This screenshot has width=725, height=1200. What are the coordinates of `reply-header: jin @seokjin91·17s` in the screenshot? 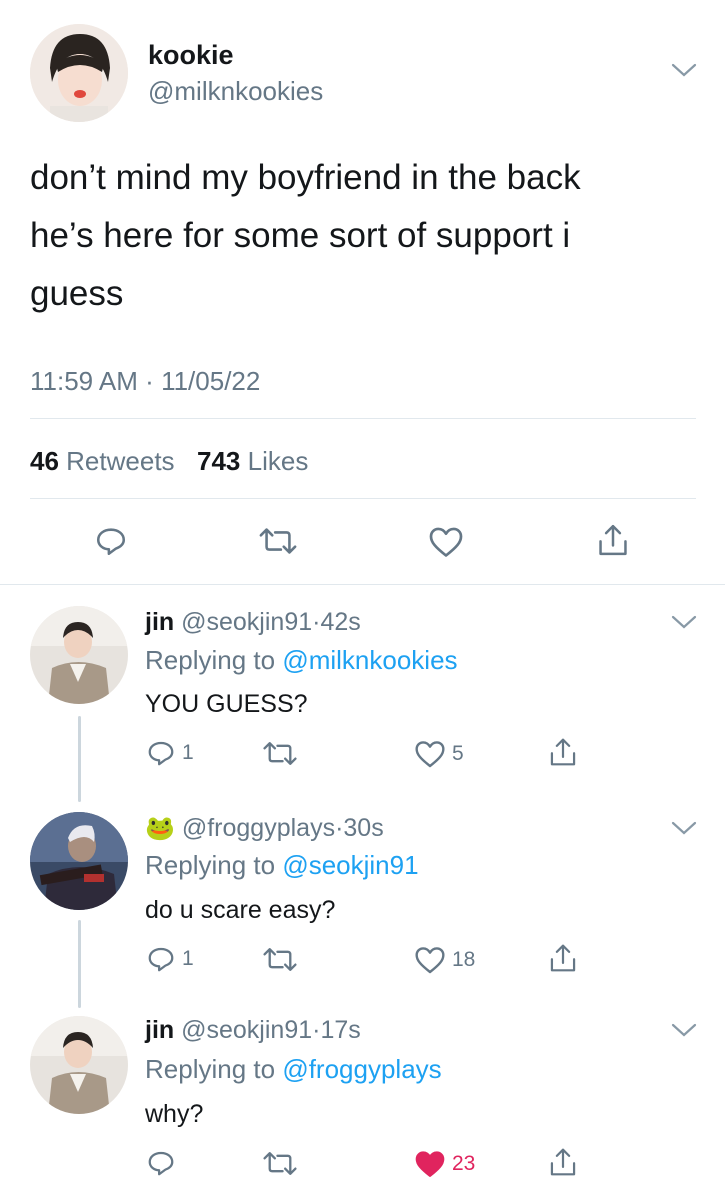 It's located at (253, 1030).